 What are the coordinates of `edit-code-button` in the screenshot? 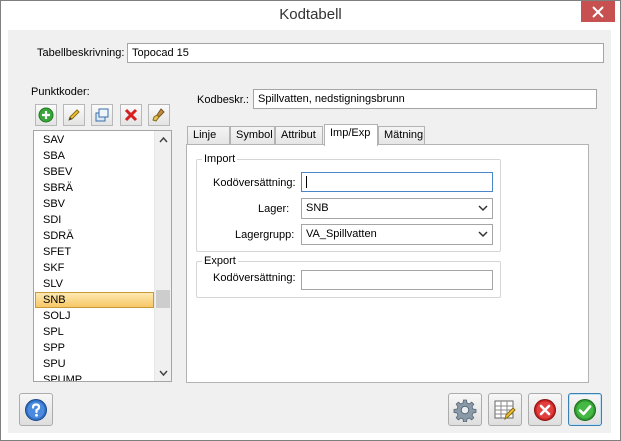 It's located at (74, 115).